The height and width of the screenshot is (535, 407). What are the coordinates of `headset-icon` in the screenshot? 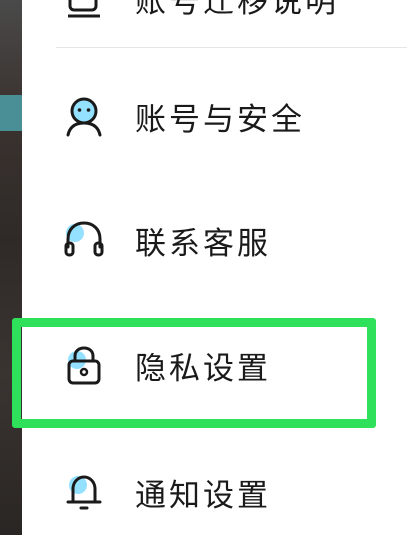 It's located at (84, 240).